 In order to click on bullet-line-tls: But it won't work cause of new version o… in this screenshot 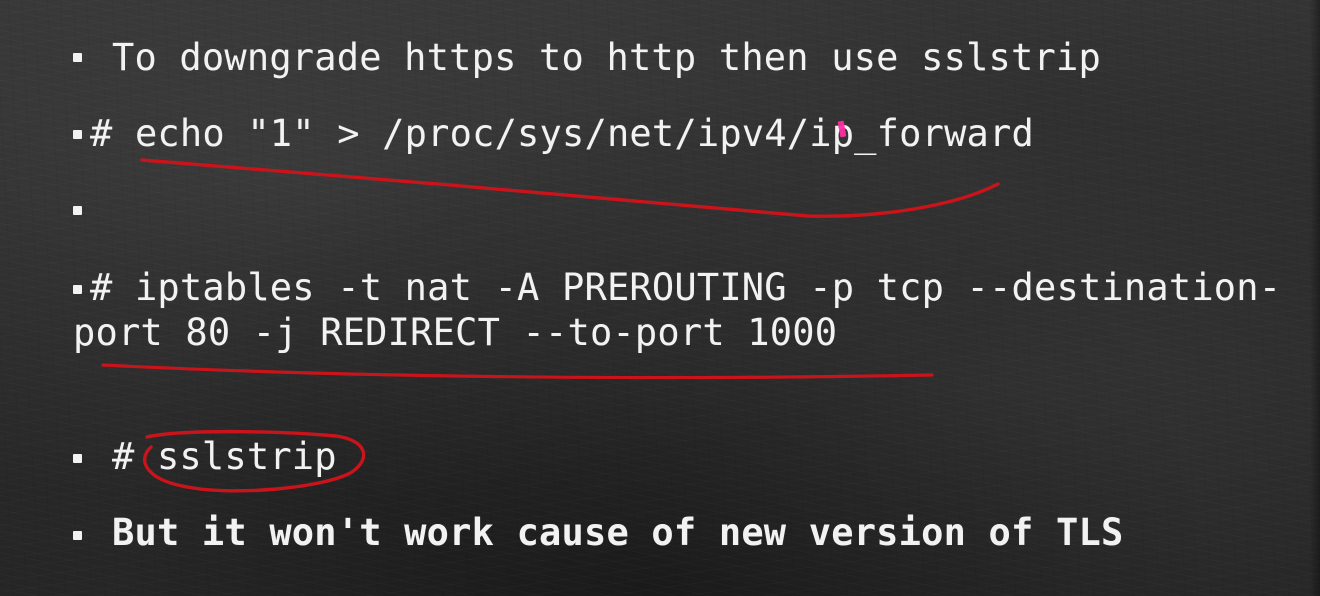, I will do `click(618, 532)`.